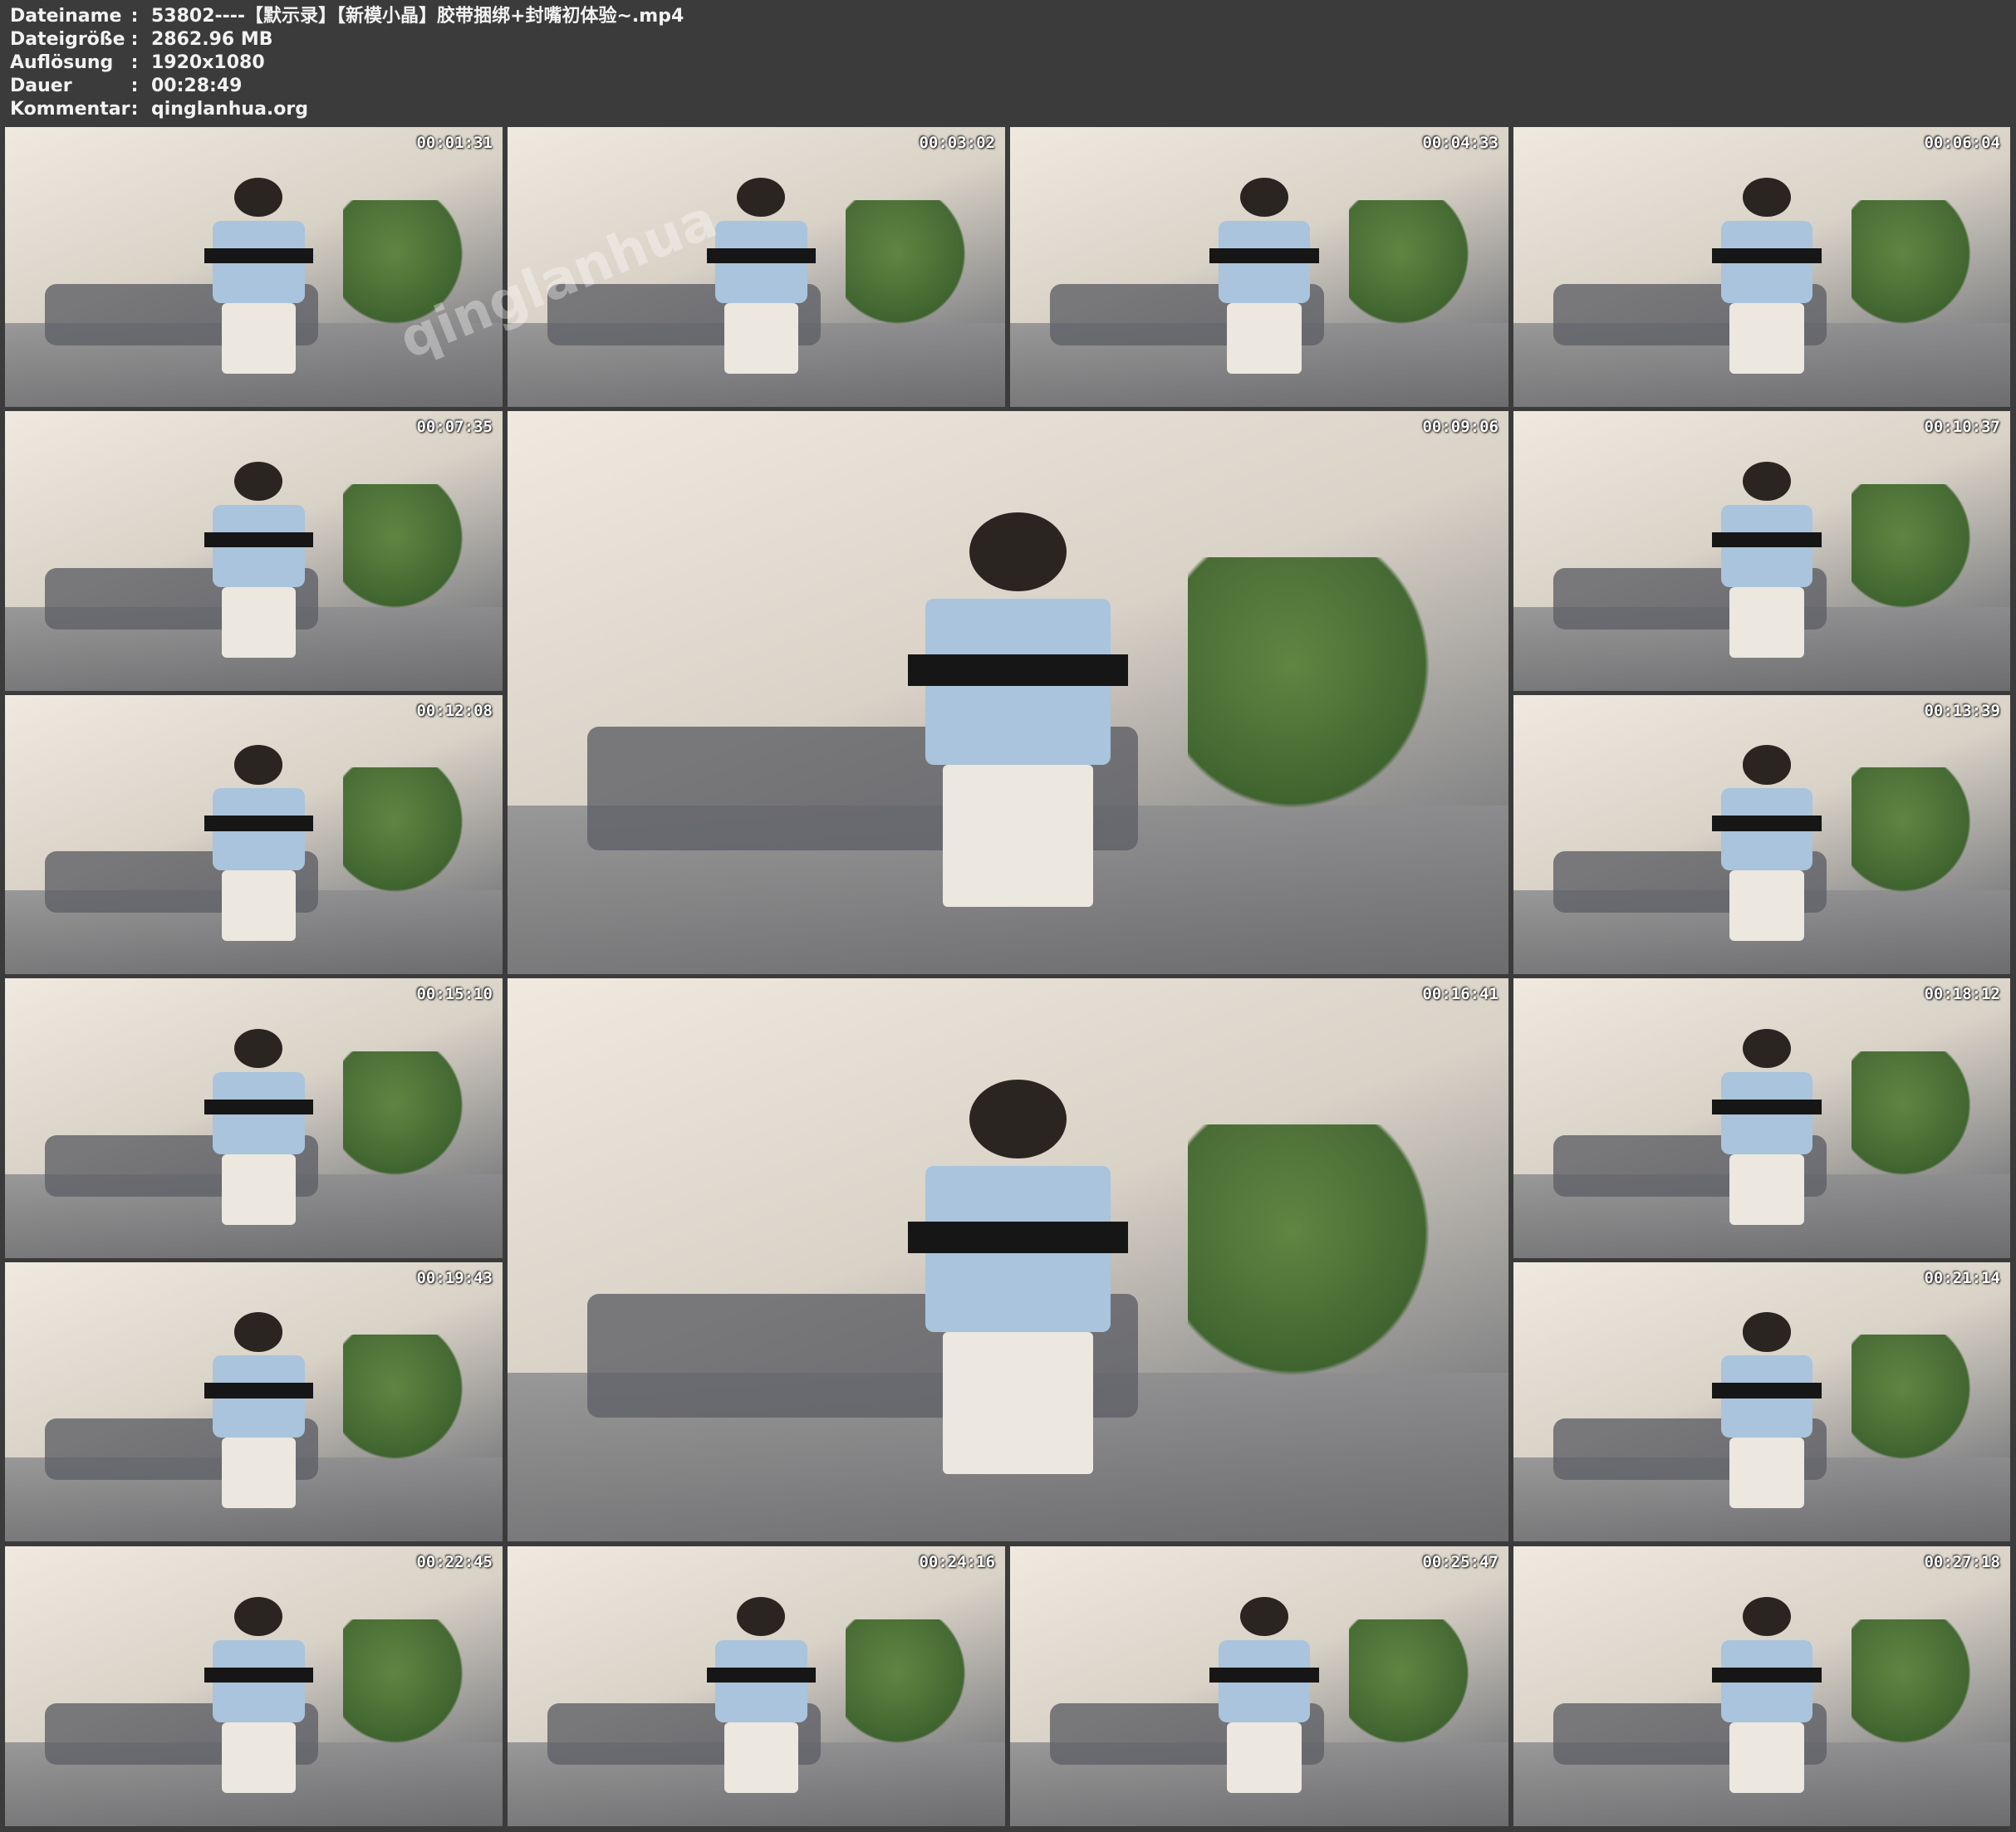  Describe the element at coordinates (1460, 1562) in the screenshot. I see `thumbnail-timestamp: 00:25:47` at that location.